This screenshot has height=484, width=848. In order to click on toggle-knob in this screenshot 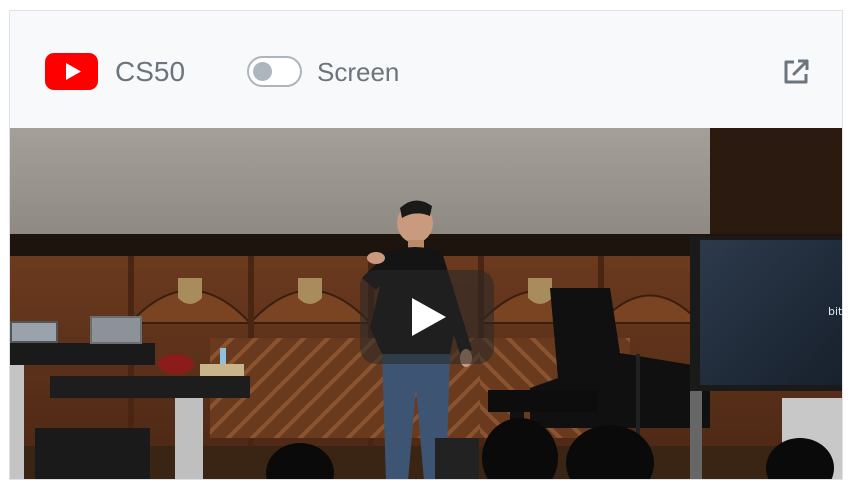, I will do `click(262, 71)`.